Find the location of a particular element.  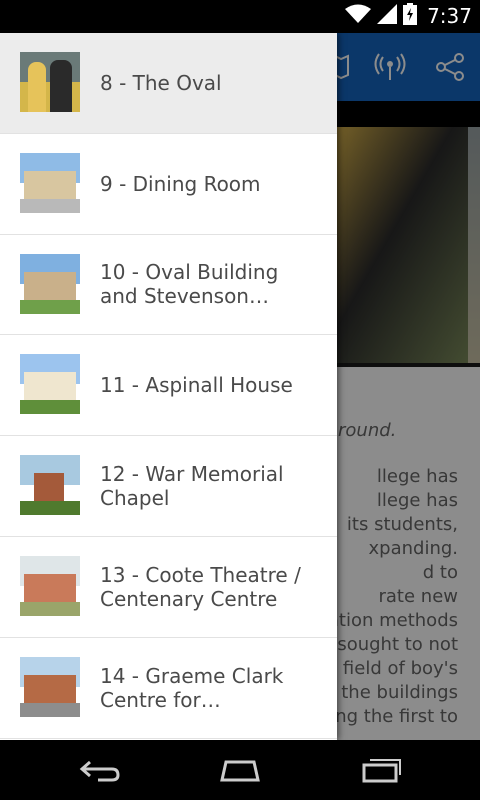

drawer-item-war-memorial-chapel: 12 - War Memorial Chapel is located at coordinates (168, 486).